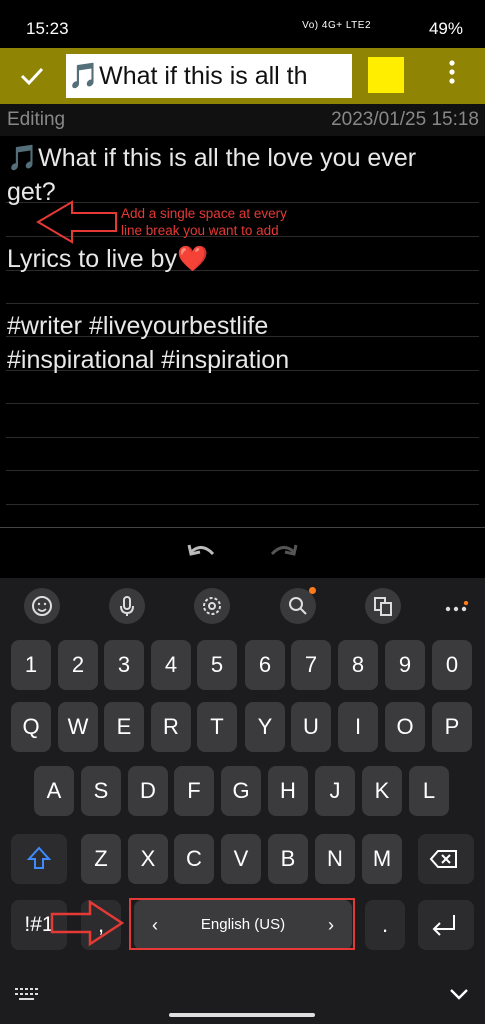  Describe the element at coordinates (212, 606) in the screenshot. I see `settings-icon` at that location.